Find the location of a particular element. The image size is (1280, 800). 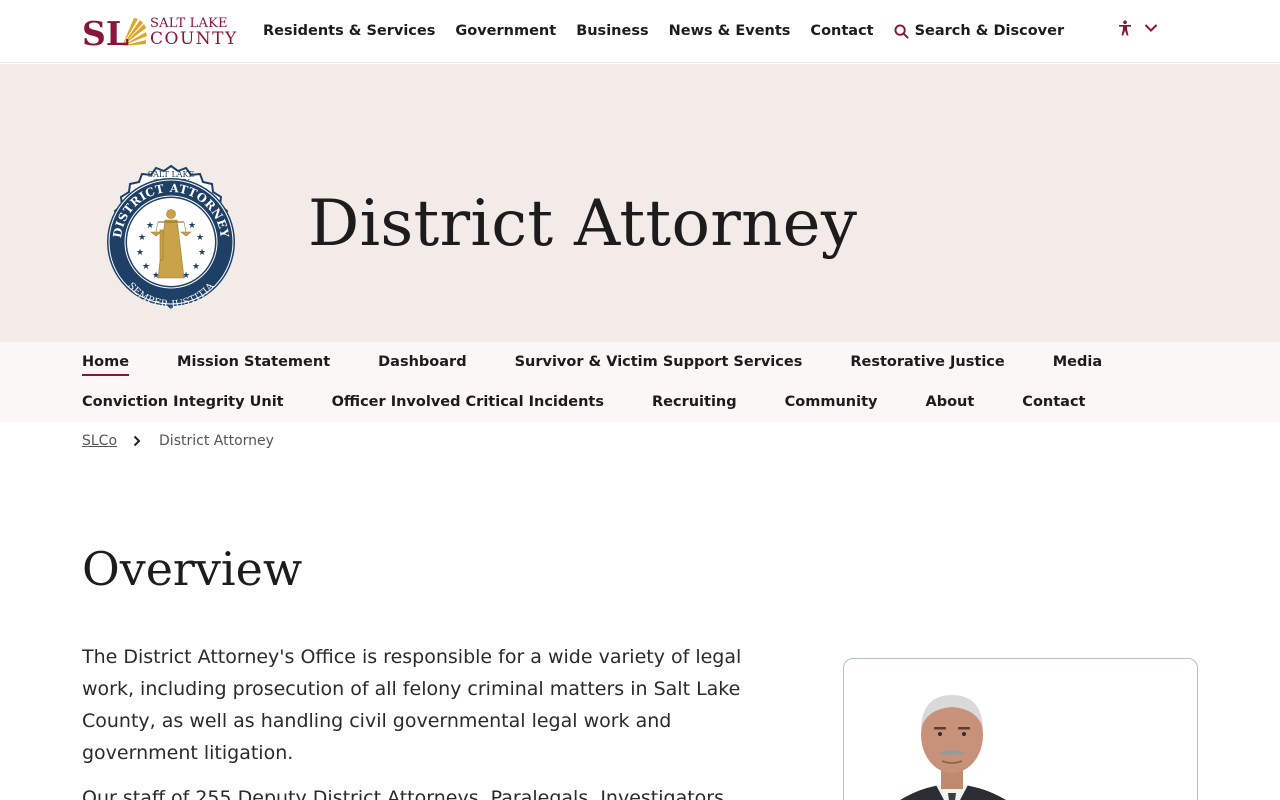

tab-about: About is located at coordinates (949, 402).